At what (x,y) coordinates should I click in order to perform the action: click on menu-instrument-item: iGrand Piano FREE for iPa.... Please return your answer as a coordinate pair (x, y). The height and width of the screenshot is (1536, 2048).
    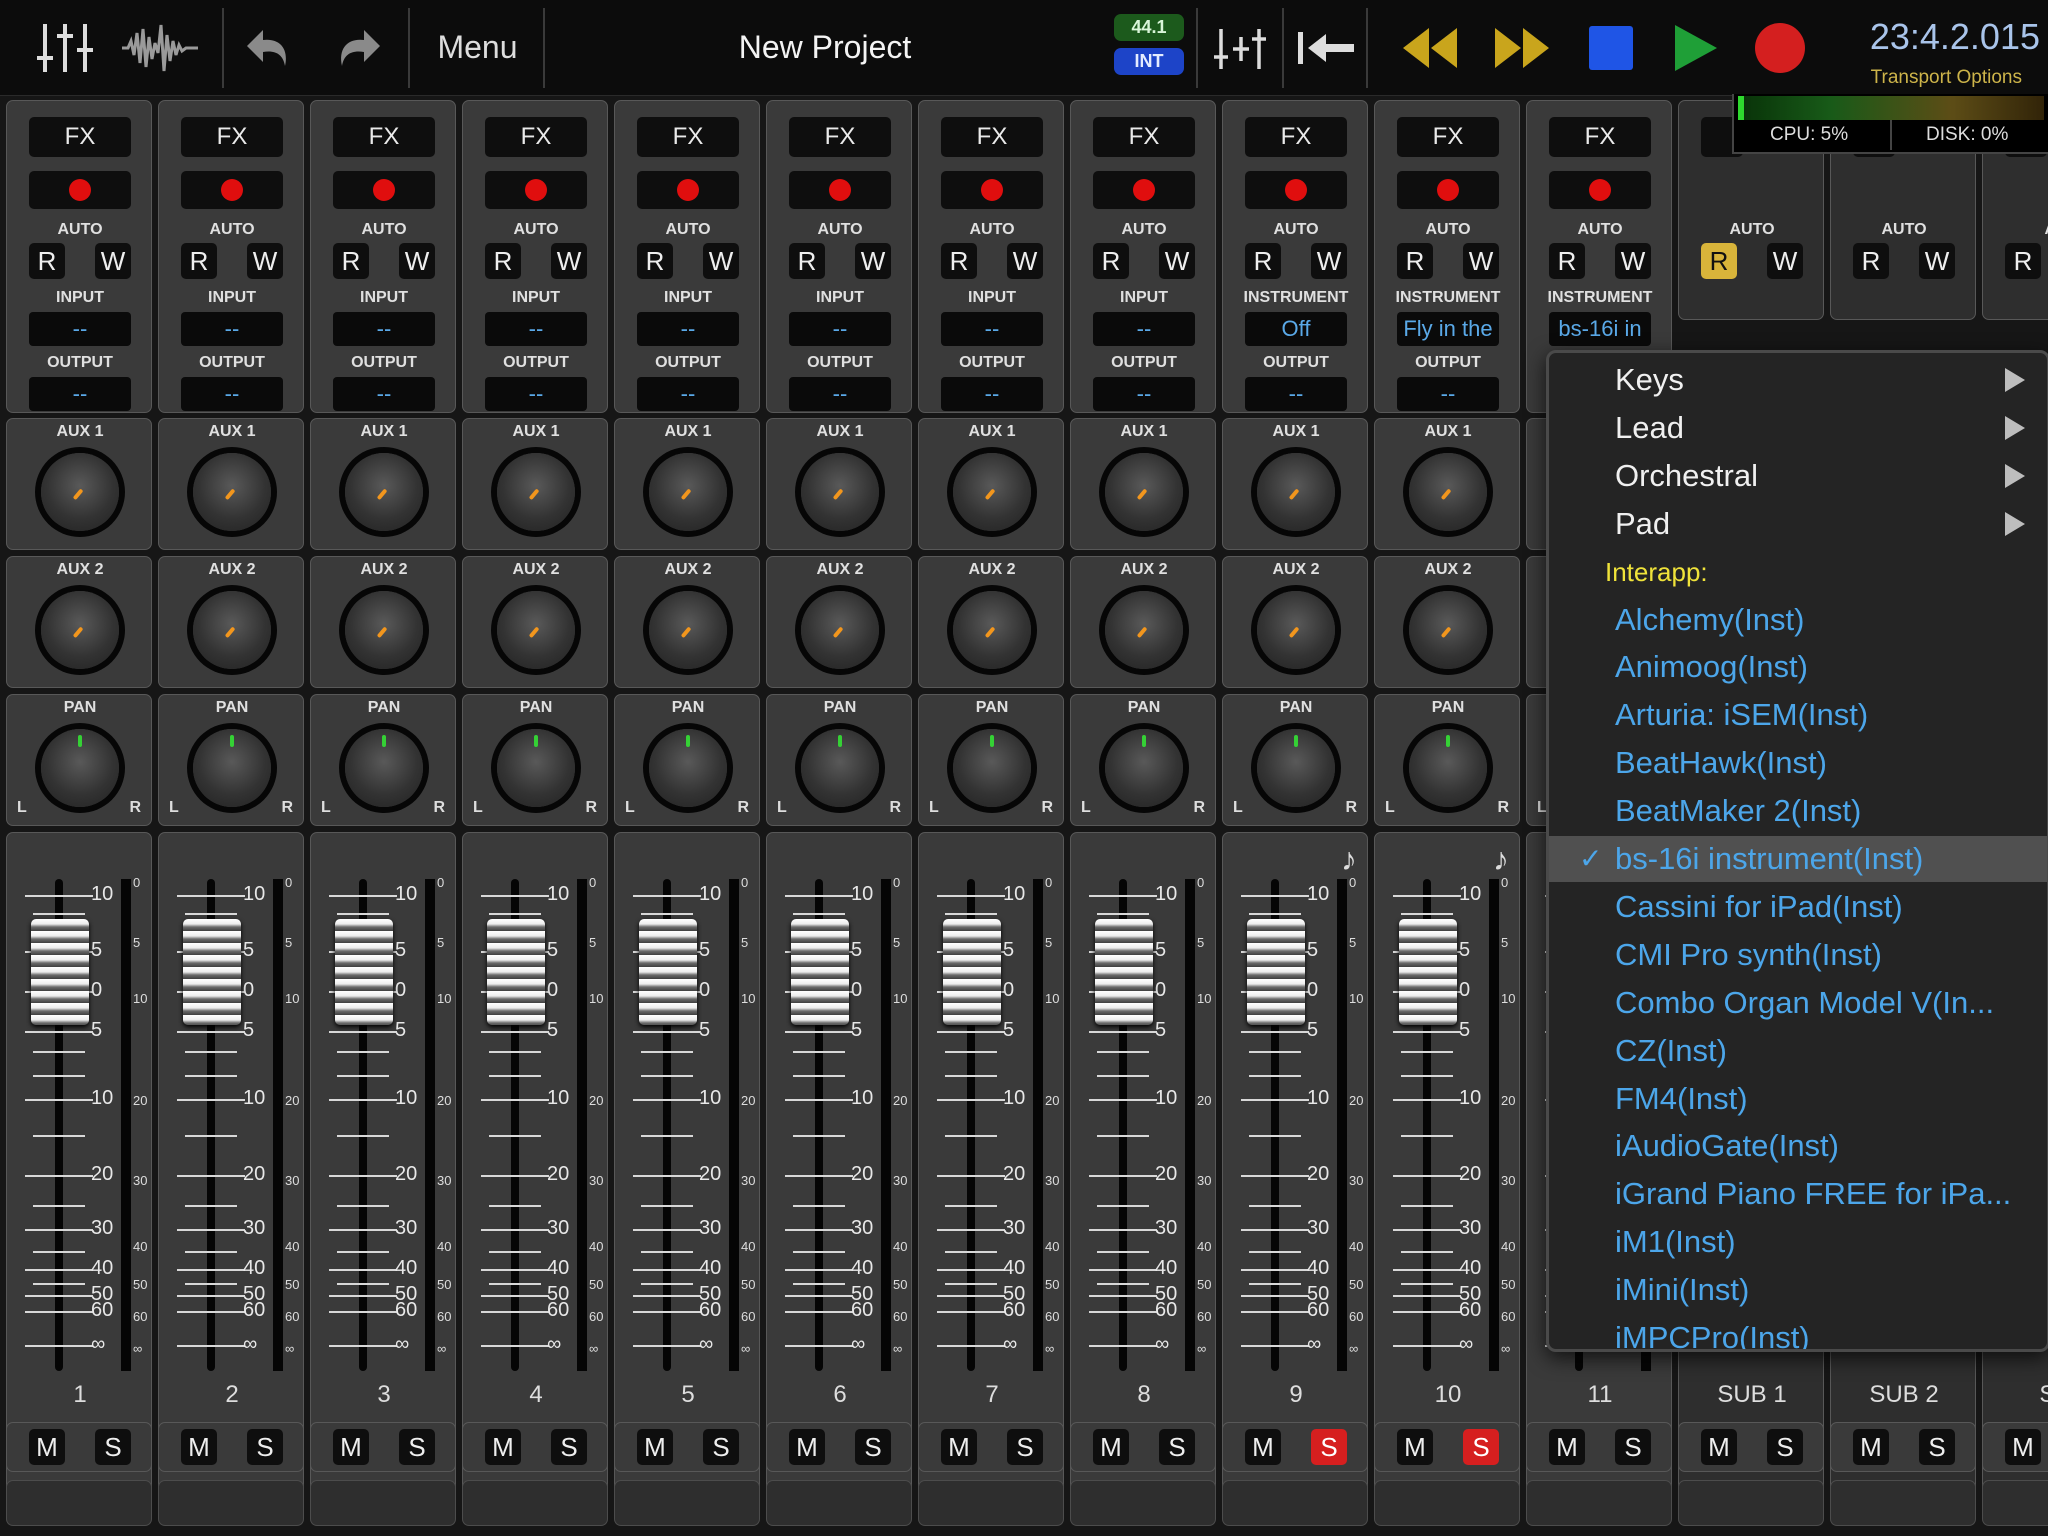
    Looking at the image, I should click on (1798, 1194).